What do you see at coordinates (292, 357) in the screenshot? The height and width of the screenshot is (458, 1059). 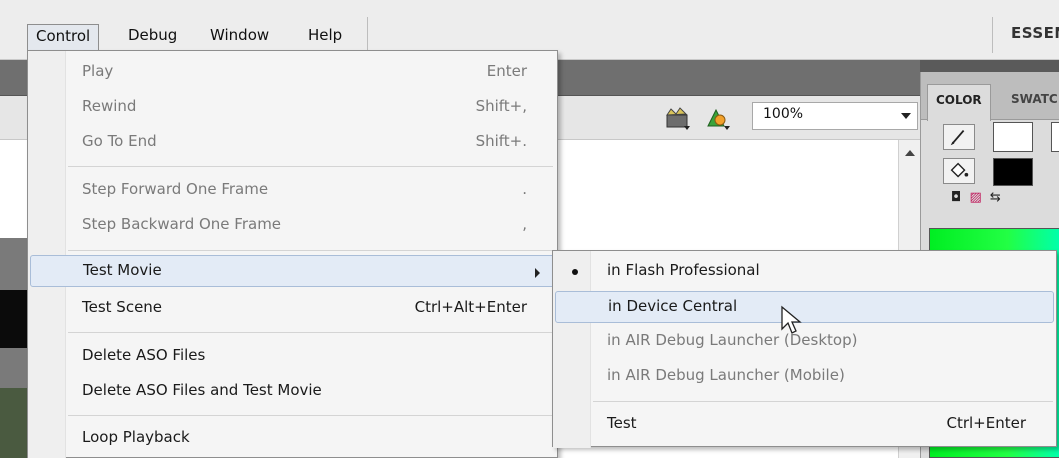 I see `menu-item-delete-aso: Delete ASO Files` at bounding box center [292, 357].